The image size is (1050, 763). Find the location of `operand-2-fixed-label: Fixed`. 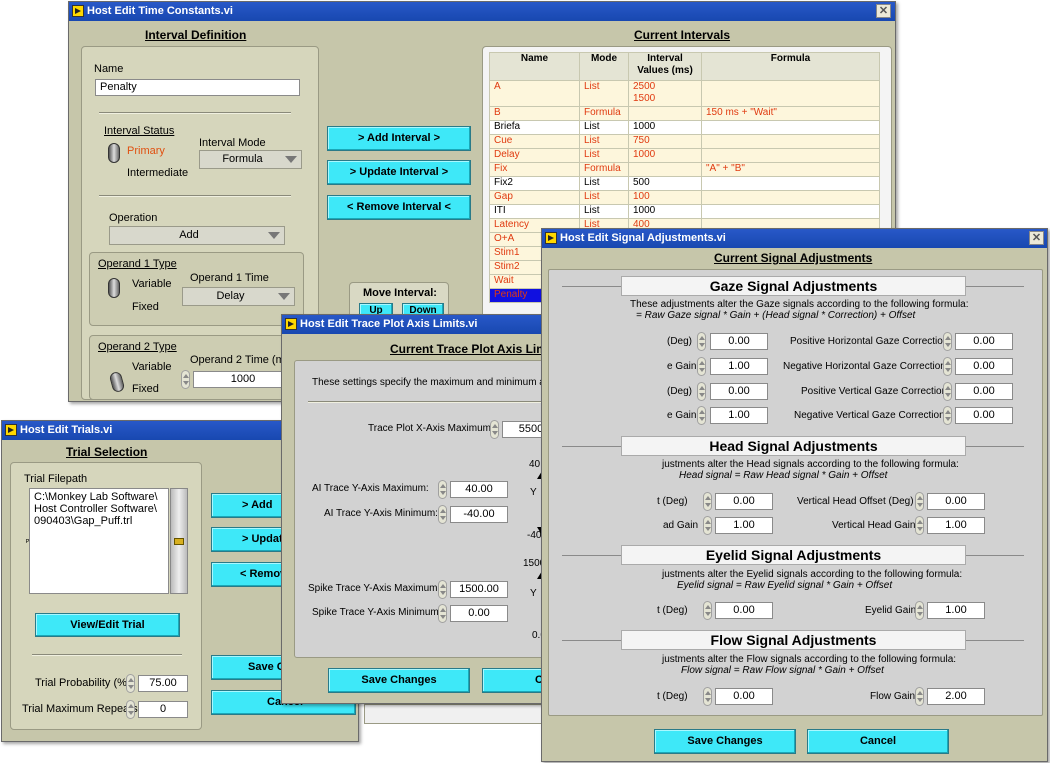

operand-2-fixed-label: Fixed is located at coordinates (145, 389).